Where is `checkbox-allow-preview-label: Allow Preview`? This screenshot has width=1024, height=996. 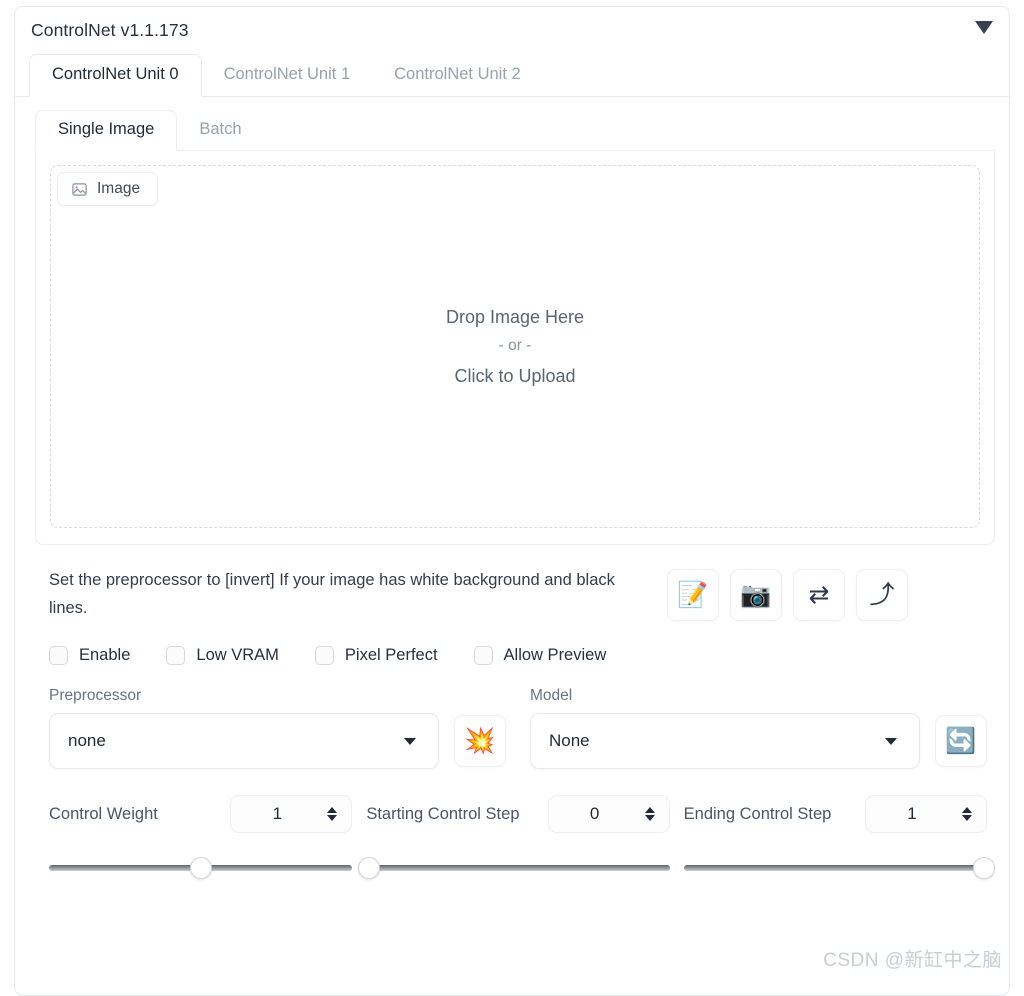 checkbox-allow-preview-label: Allow Preview is located at coordinates (555, 655).